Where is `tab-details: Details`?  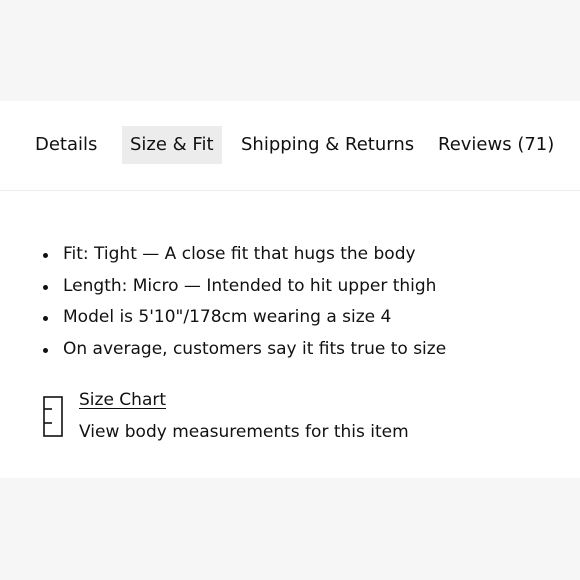
tab-details: Details is located at coordinates (66, 145).